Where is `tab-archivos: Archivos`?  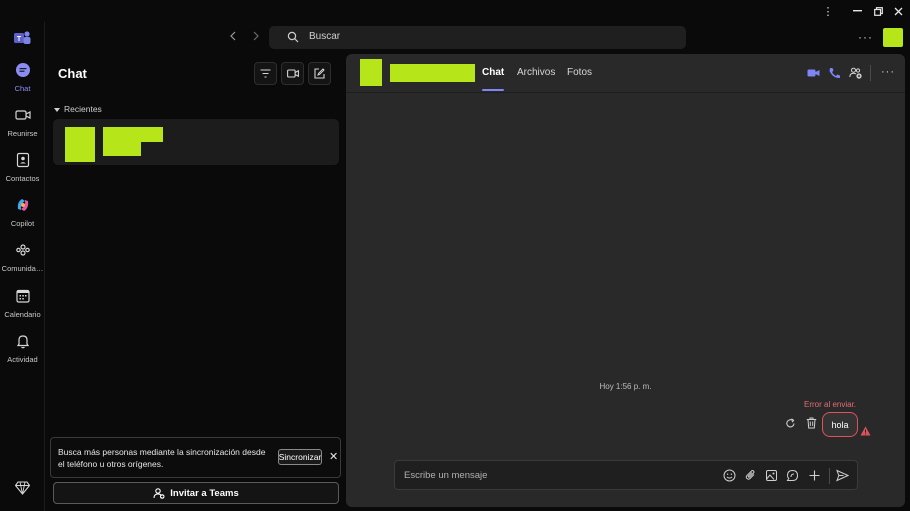
tab-archivos: Archivos is located at coordinates (536, 72).